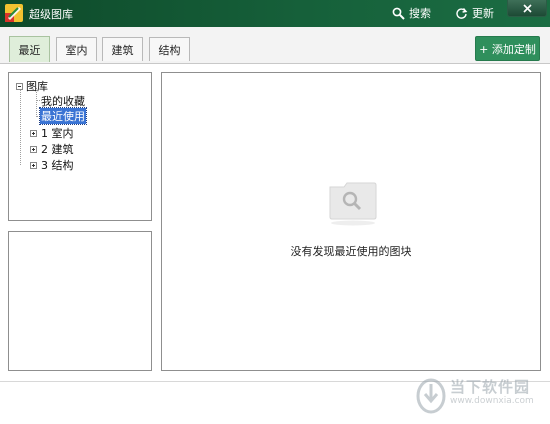 This screenshot has width=550, height=424. Describe the element at coordinates (353, 204) in the screenshot. I see `folder-search-icon` at that location.